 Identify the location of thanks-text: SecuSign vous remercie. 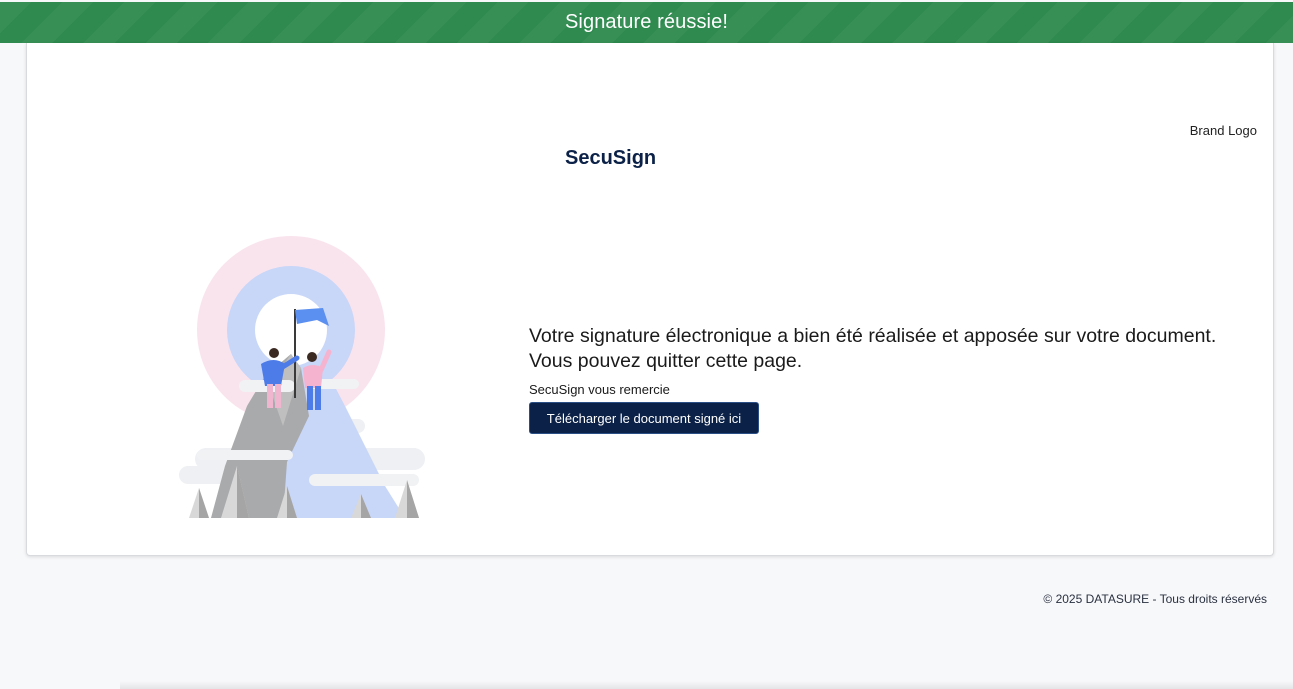
(599, 389).